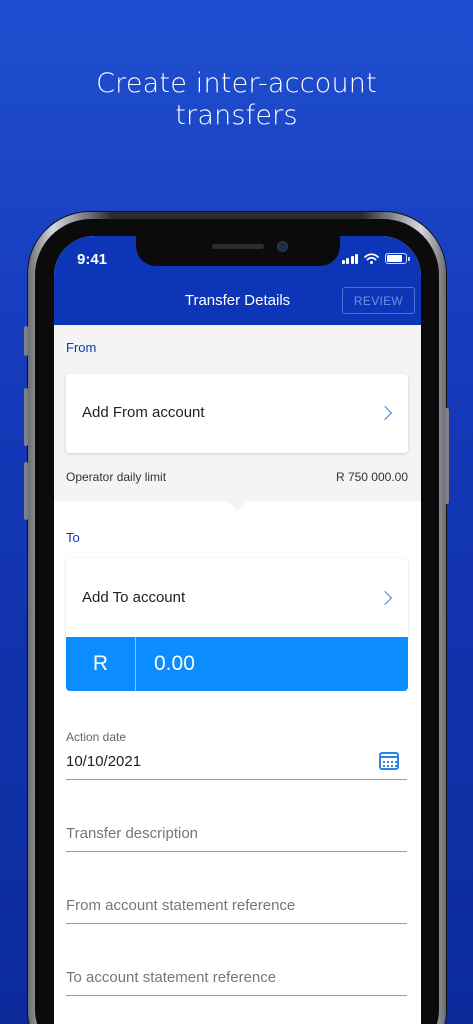 Image resolution: width=473 pixels, height=1024 pixels. I want to click on headline-line-1: Create inter-account, so click(236, 83).